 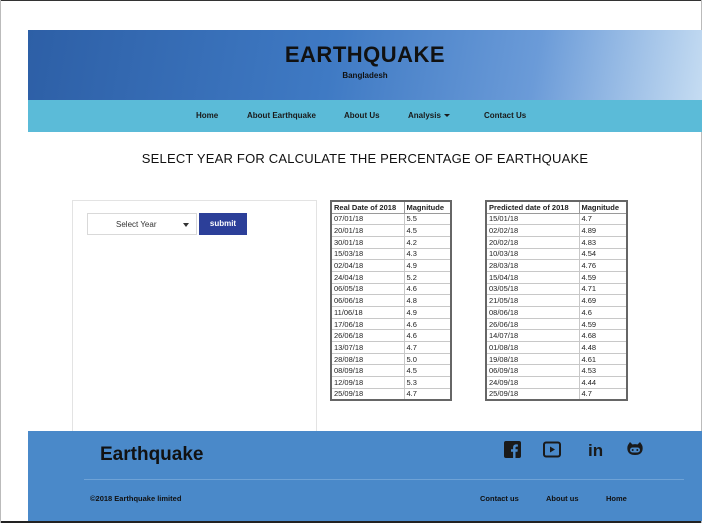 I want to click on table-row: 24/09/18 4.44, so click(x=556, y=382).